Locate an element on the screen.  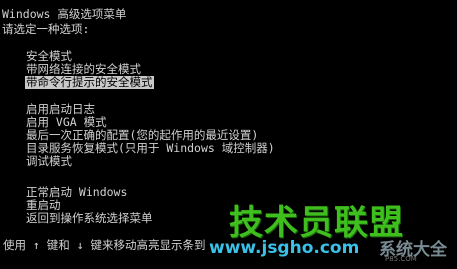
navigation-hint: 使用 ↑ 键和 ↓ 键来移动高亮显示条到 is located at coordinates (104, 245).